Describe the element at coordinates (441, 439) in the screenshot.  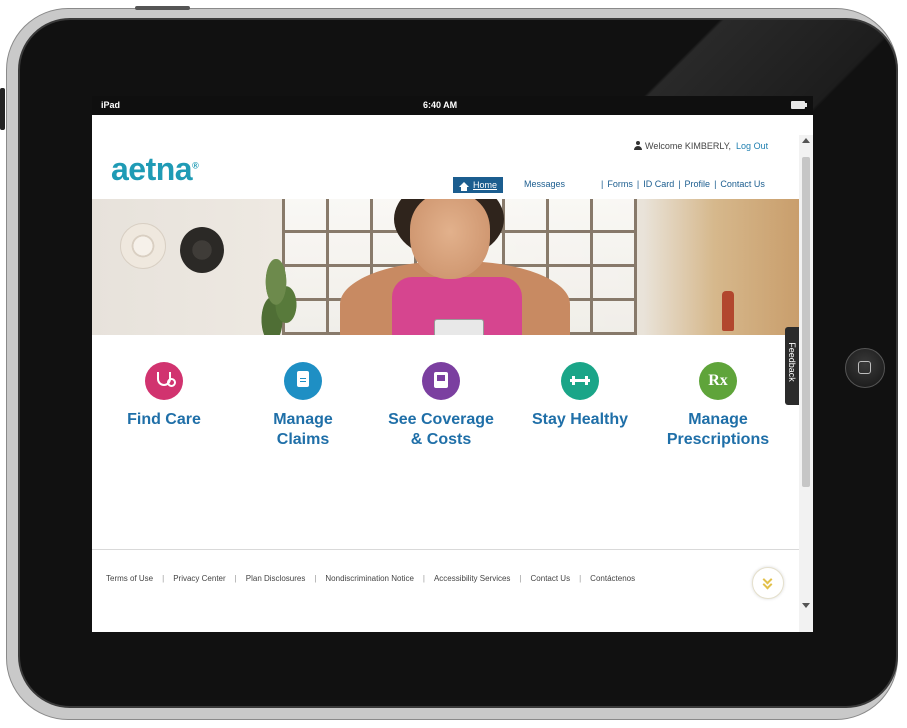
I see `tile-label-line-2: & Costs` at that location.